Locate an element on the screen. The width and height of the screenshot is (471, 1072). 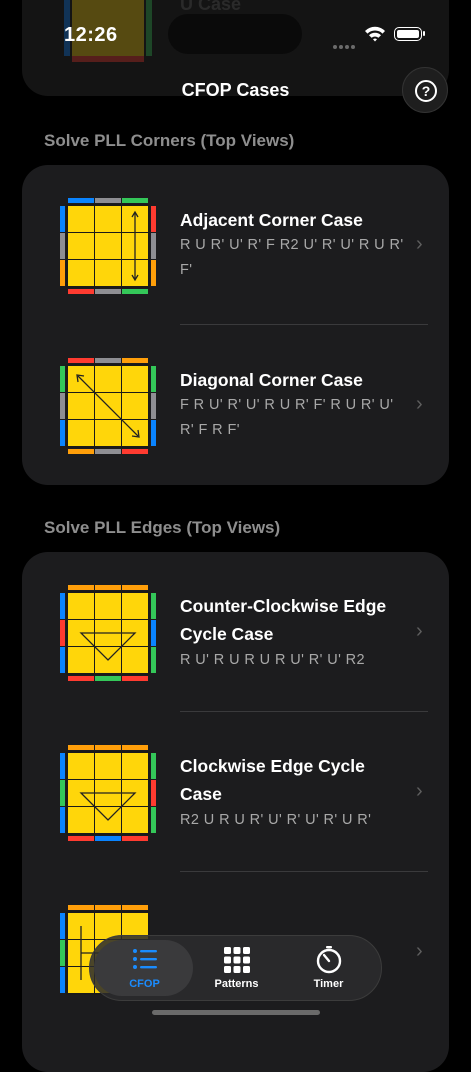
timer-icon is located at coordinates (329, 960).